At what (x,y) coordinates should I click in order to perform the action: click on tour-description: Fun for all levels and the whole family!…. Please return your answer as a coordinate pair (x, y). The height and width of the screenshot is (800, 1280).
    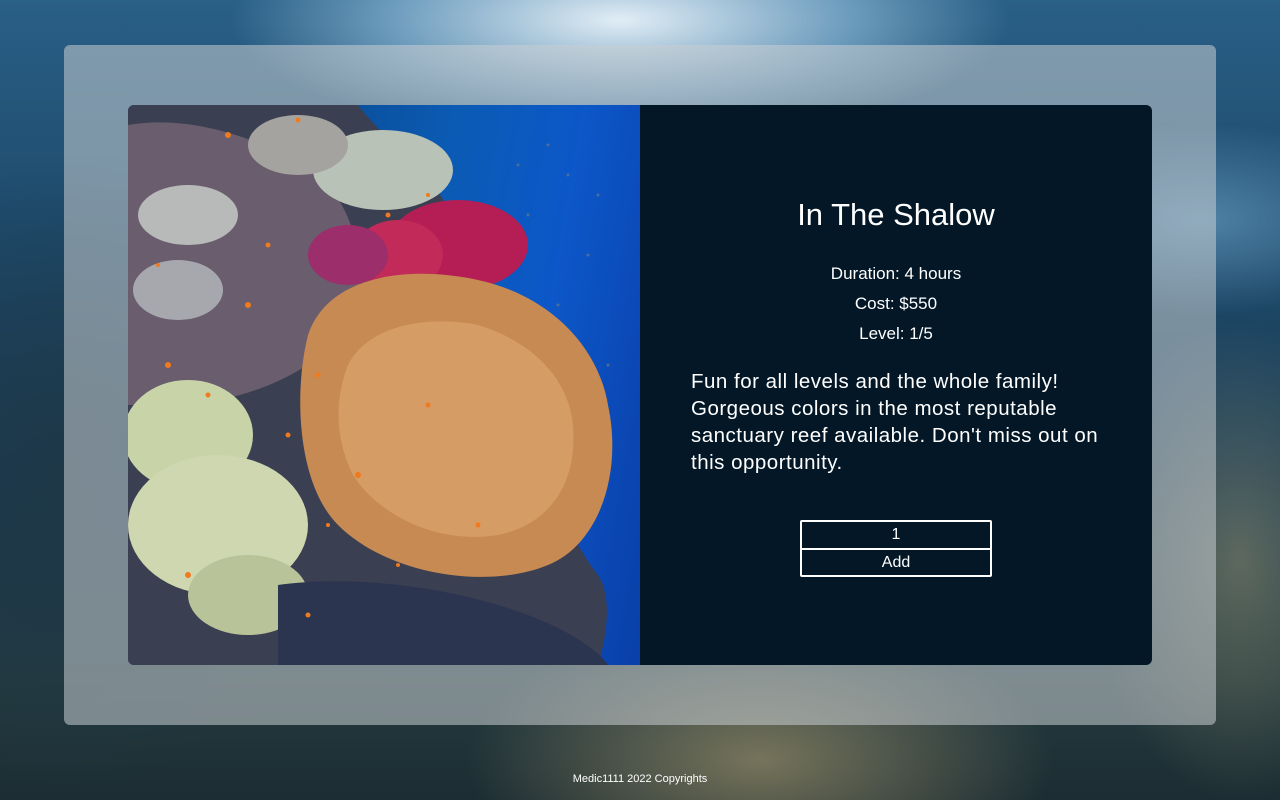
    Looking at the image, I should click on (895, 422).